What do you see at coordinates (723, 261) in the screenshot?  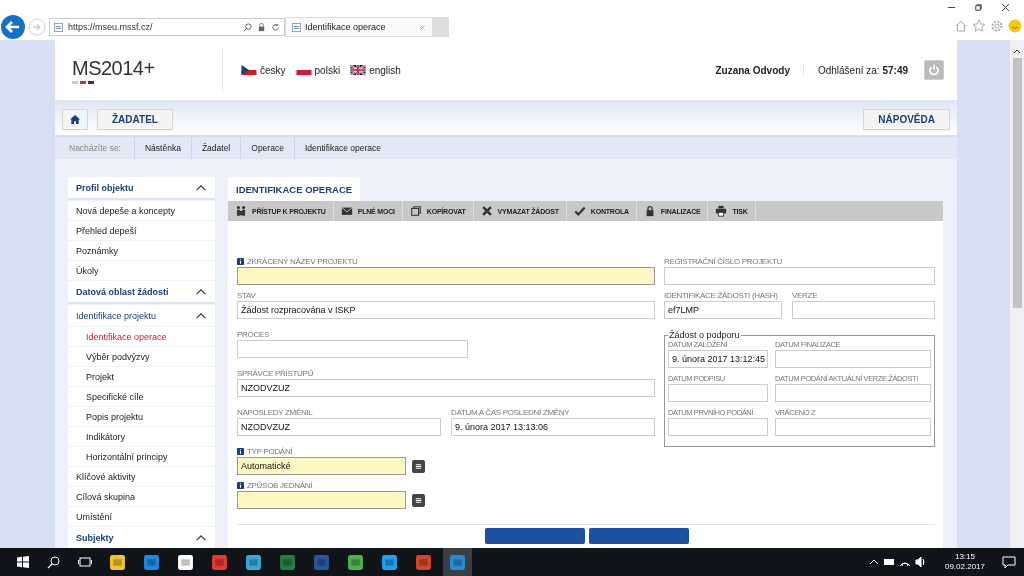 I see `field-label: REGISTRAČNÍ ČÍSLO PROJEKTU` at bounding box center [723, 261].